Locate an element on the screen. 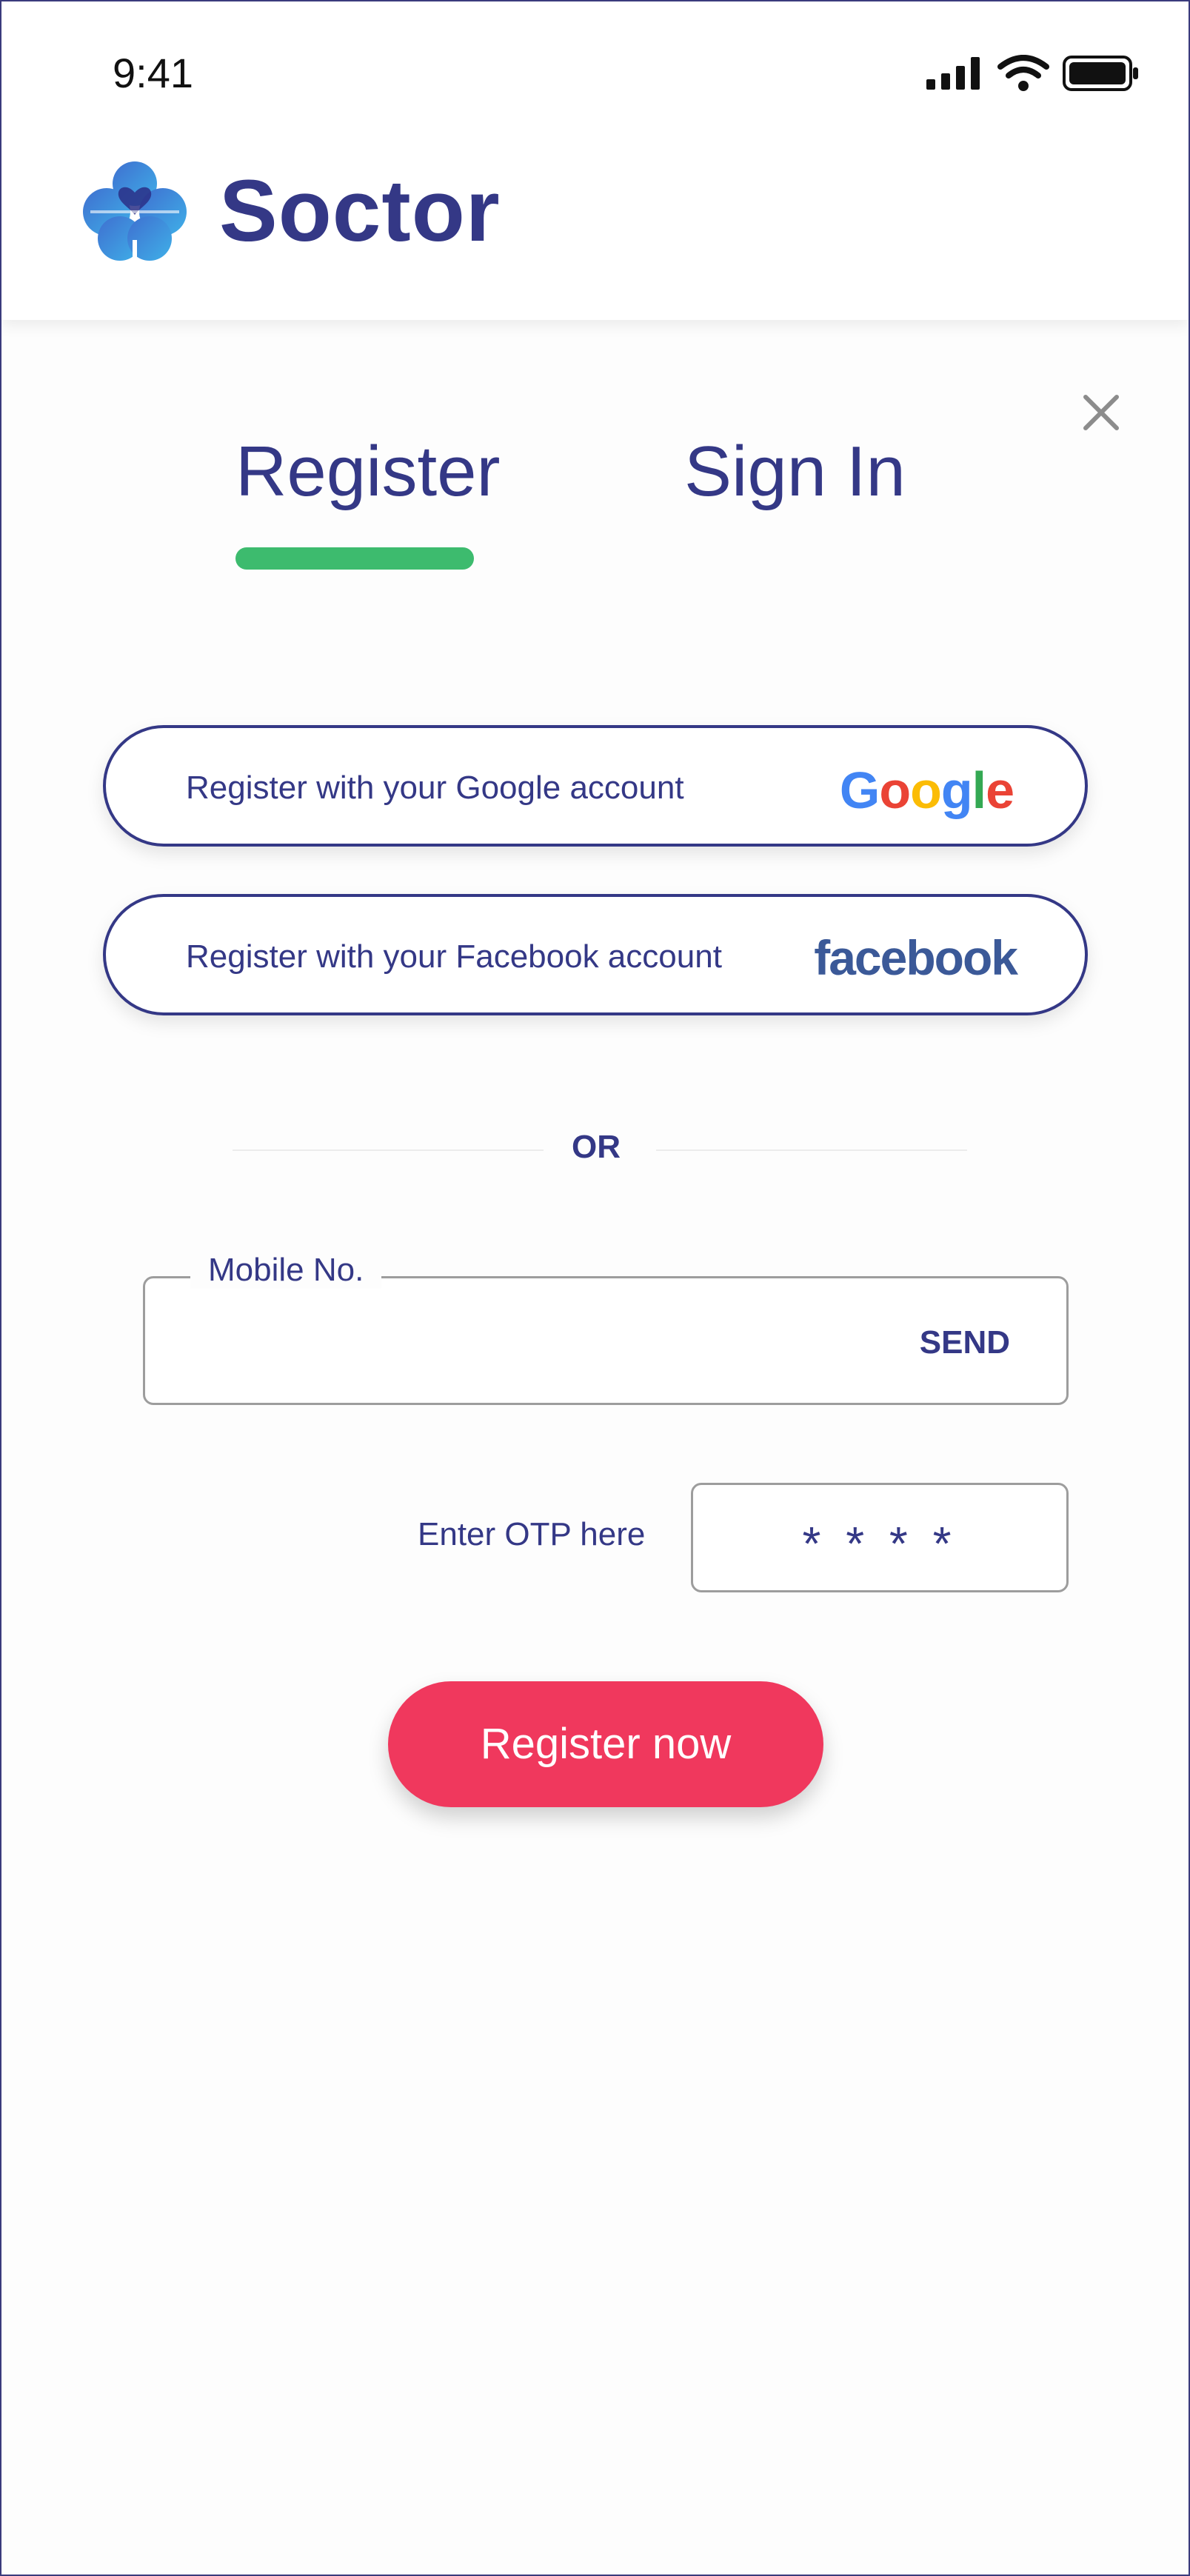  tab-register: Register is located at coordinates (367, 472).